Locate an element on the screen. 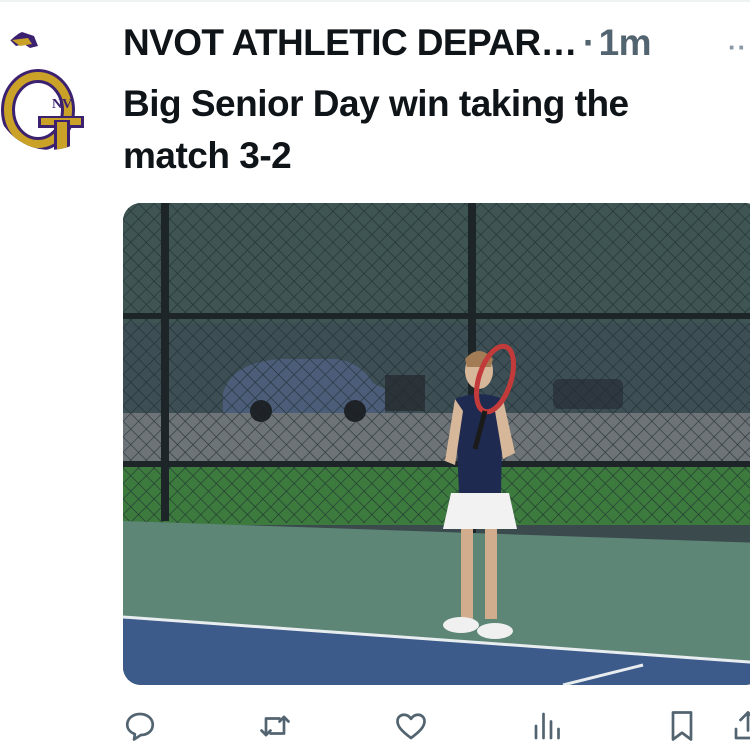 The width and height of the screenshot is (750, 750). team-logo-icon: NV is located at coordinates (42, 91).